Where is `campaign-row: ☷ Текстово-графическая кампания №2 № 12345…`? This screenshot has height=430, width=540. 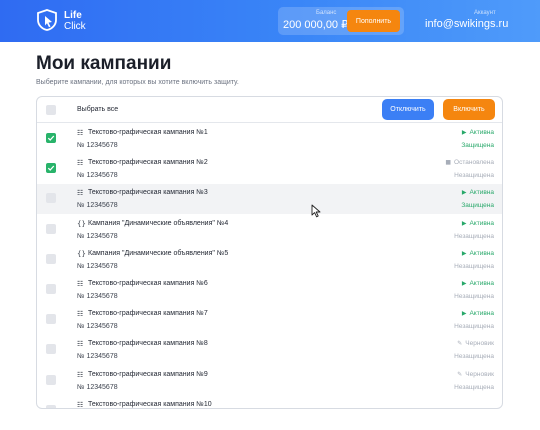
campaign-row: ☷ Текстово-графическая кампания №2 № 12345… is located at coordinates (269, 169).